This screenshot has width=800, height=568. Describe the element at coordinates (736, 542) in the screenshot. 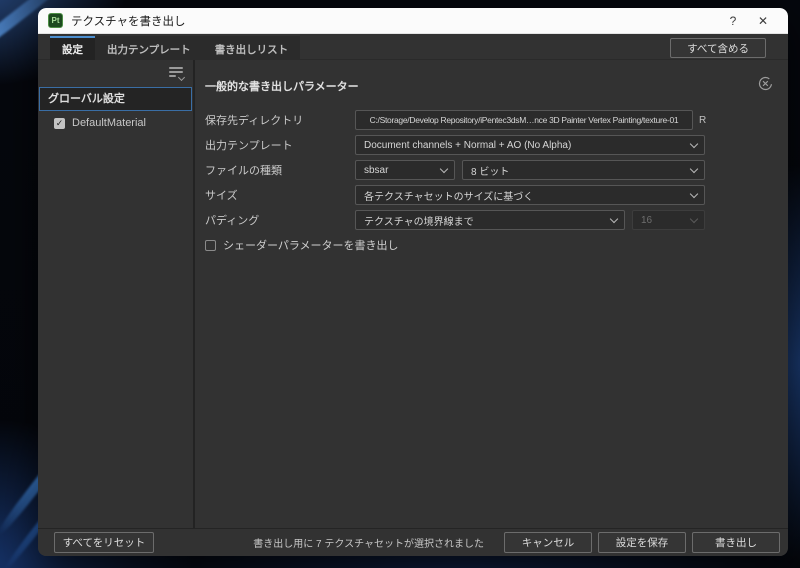

I see `export-button: 書き出し` at that location.